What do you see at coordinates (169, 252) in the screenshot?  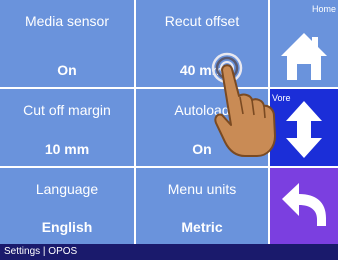 I see `status-bar: Settings | OPOS` at bounding box center [169, 252].